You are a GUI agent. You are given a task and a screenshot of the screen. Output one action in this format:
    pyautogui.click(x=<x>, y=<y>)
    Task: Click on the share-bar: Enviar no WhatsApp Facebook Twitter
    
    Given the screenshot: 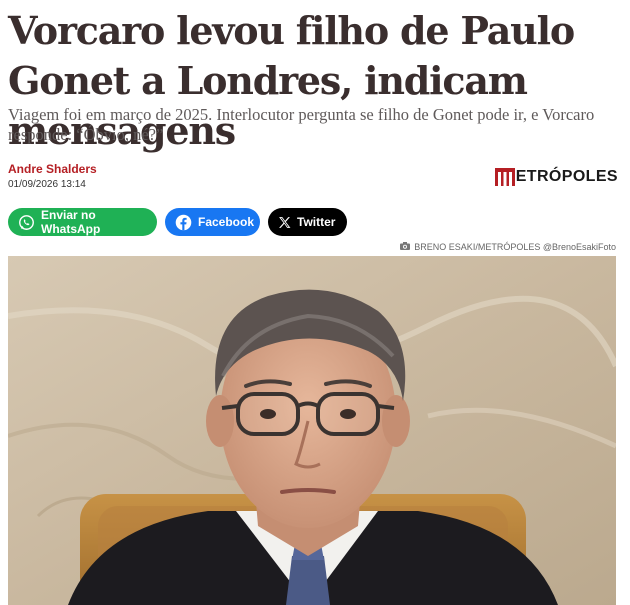 What is the action you would take?
    pyautogui.click(x=177, y=222)
    